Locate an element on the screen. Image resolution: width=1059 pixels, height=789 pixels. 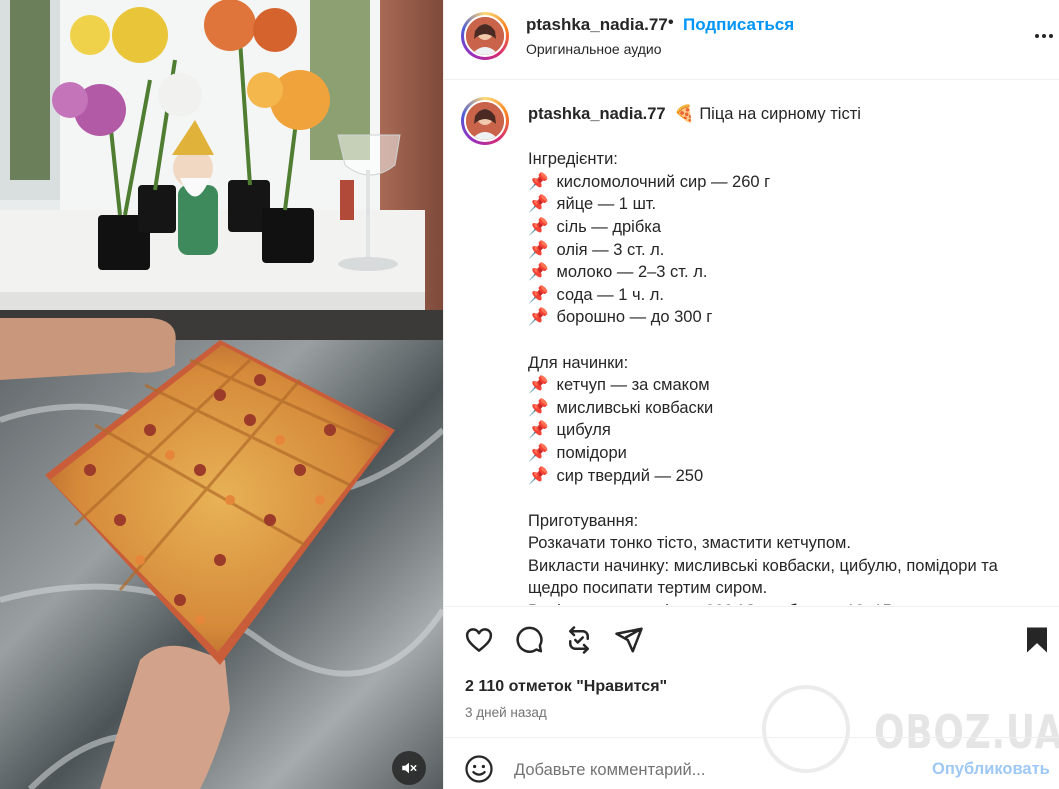
ingredient-item-text: кисломолочний сир — 260 г is located at coordinates (663, 181).